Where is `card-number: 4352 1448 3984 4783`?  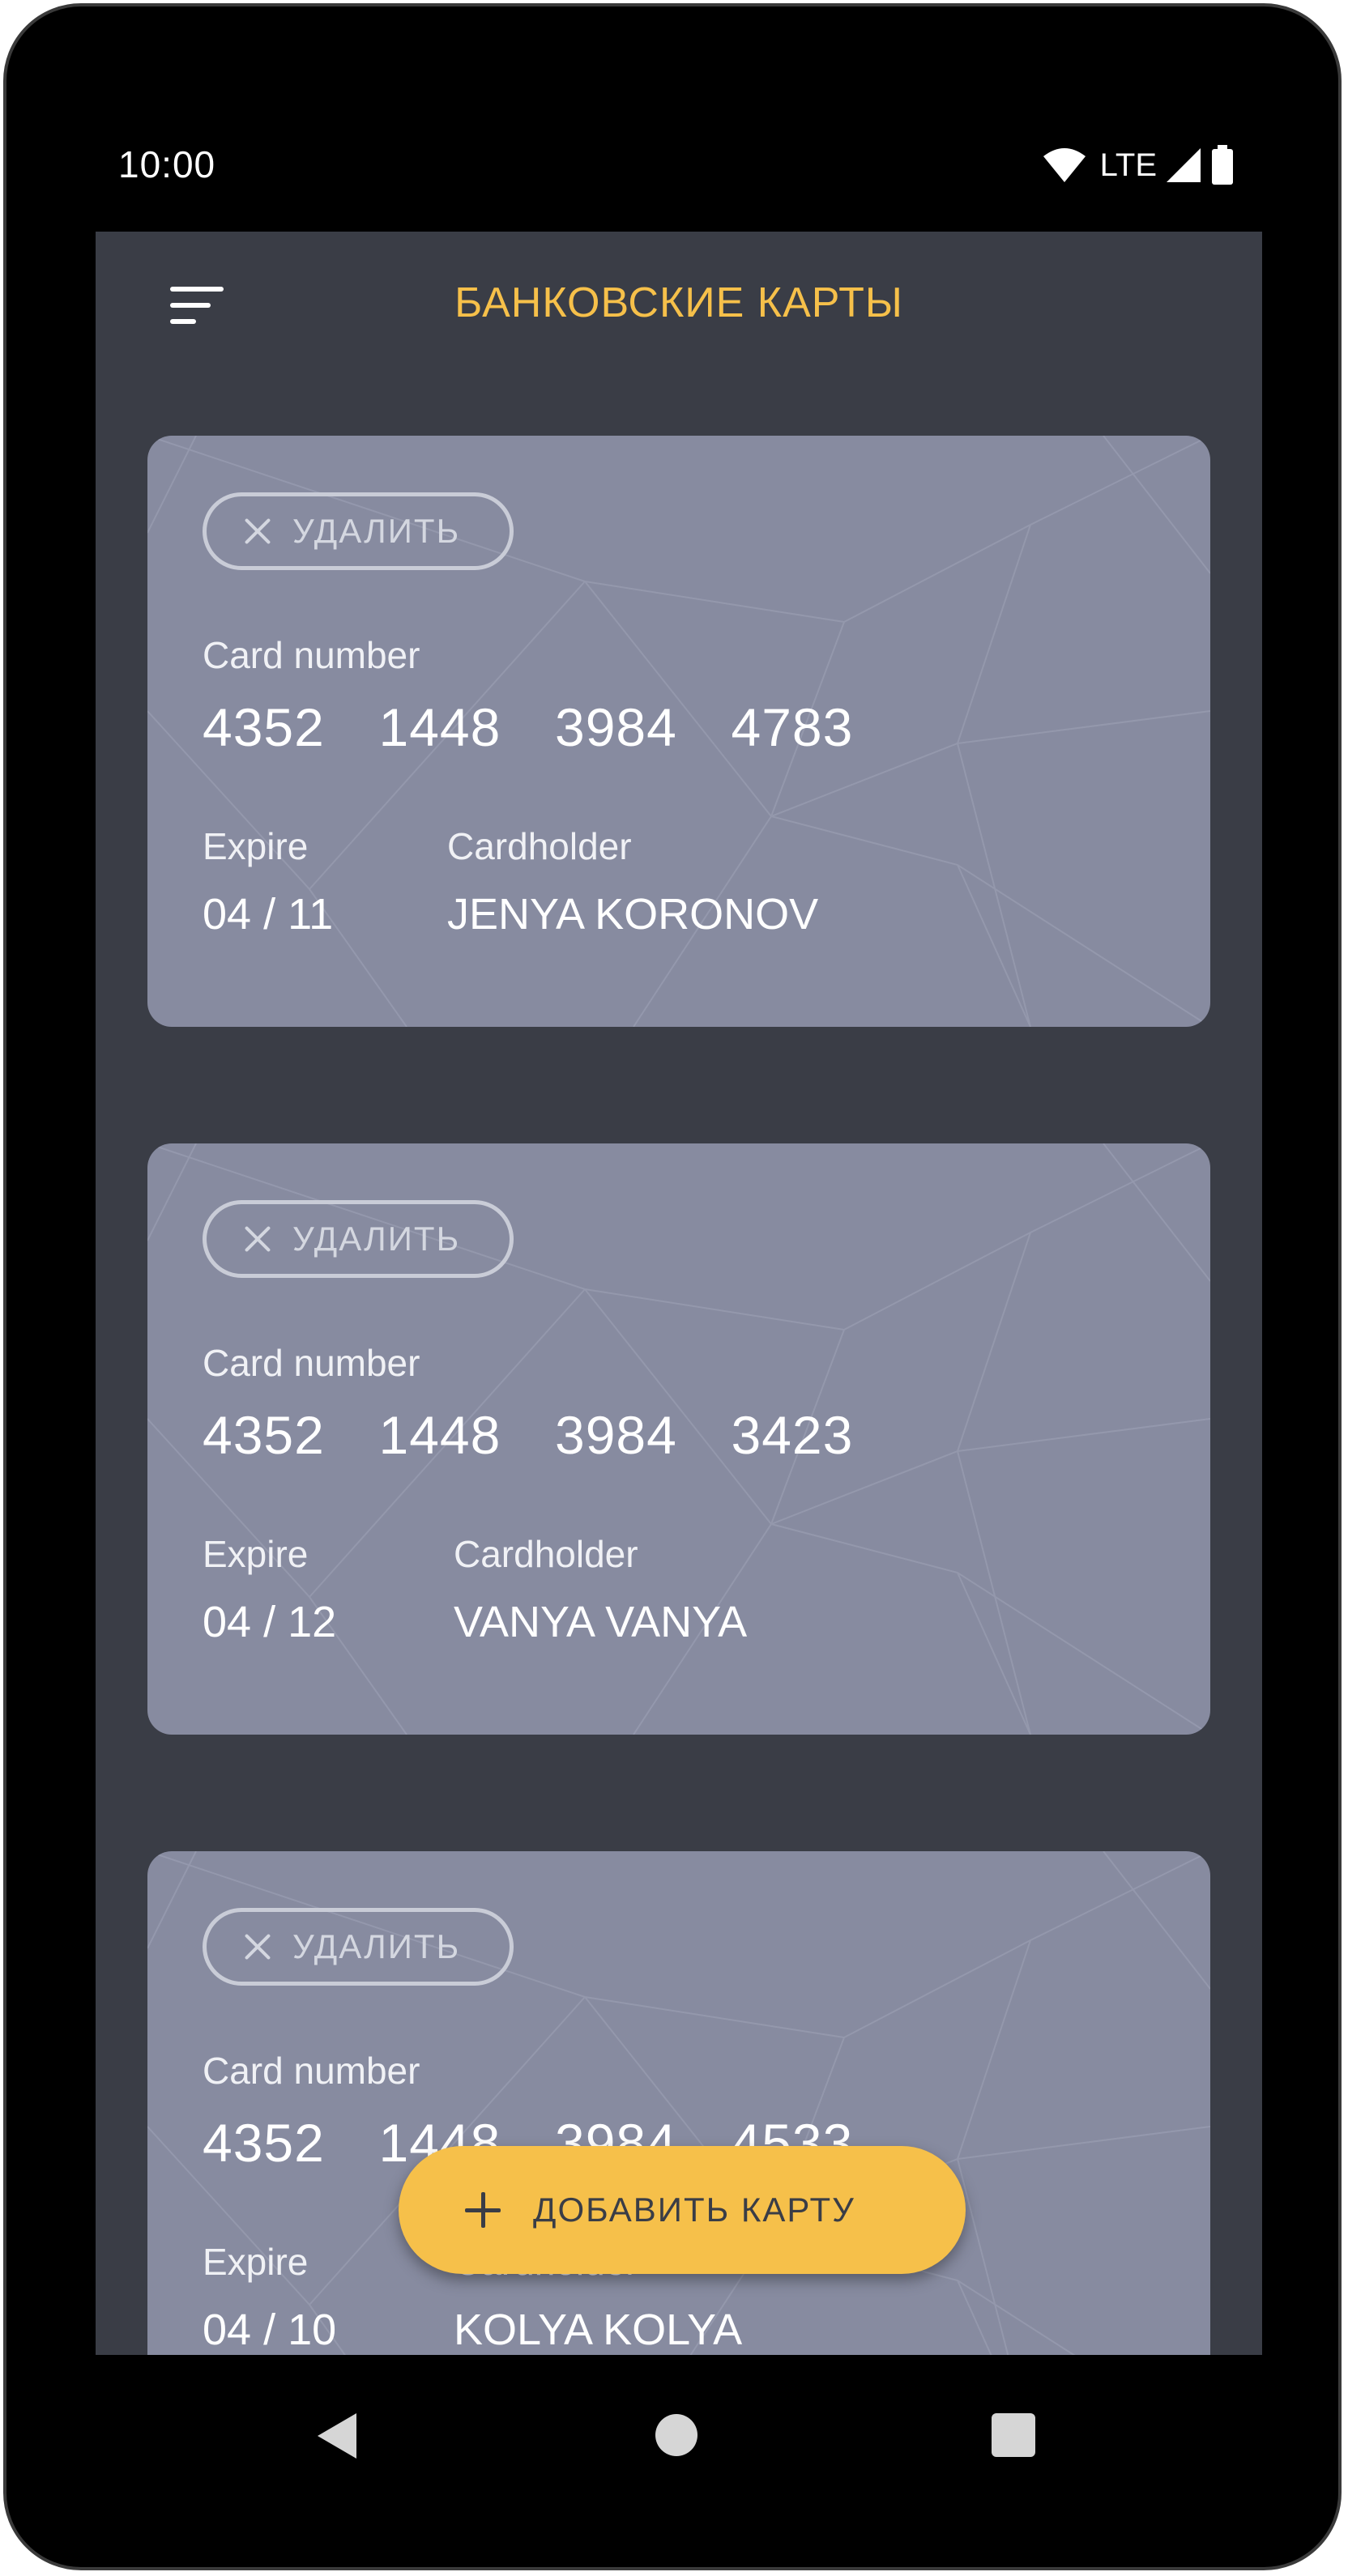 card-number: 4352 1448 3984 4783 is located at coordinates (528, 727).